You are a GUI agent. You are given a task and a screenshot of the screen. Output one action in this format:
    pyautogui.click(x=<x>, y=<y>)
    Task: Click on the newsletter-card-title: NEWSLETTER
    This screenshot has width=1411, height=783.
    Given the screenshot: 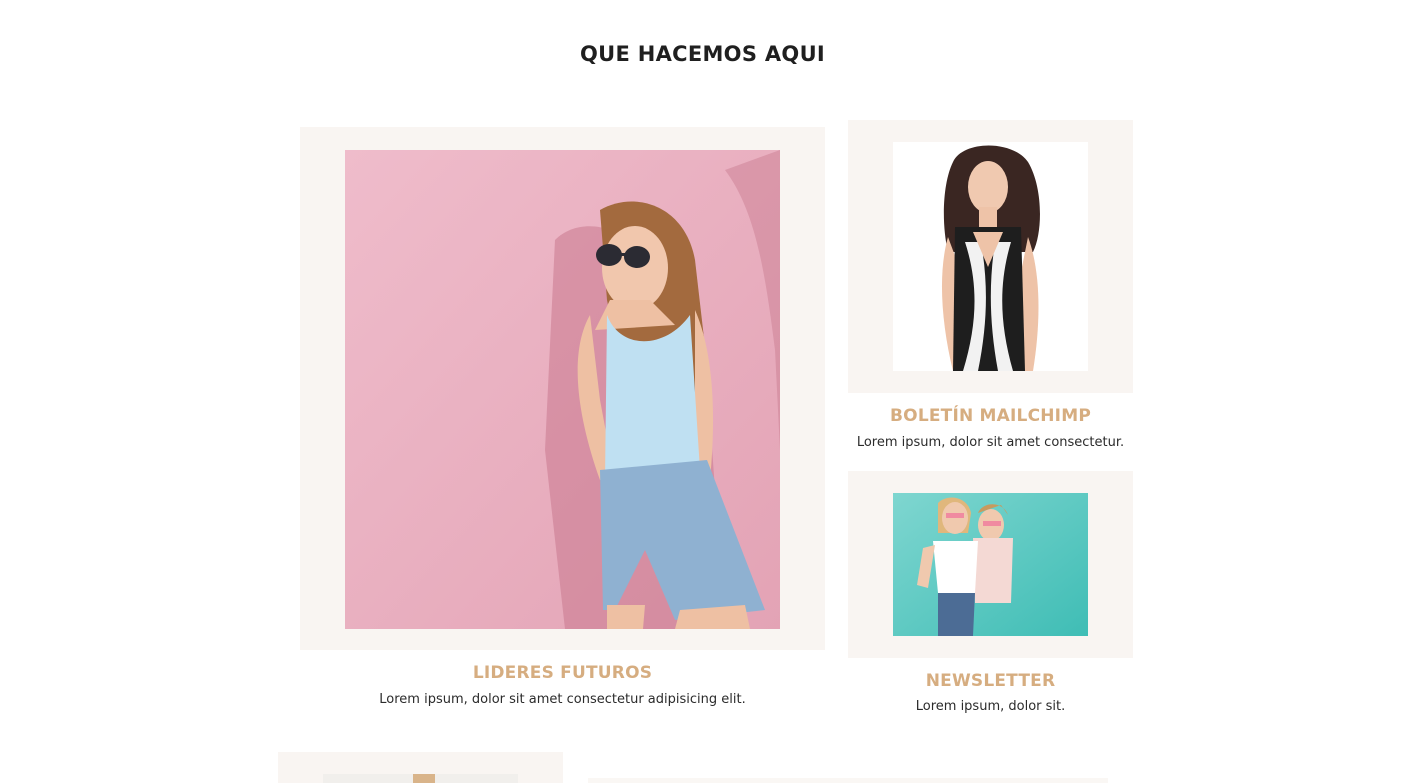 What is the action you would take?
    pyautogui.click(x=990, y=681)
    